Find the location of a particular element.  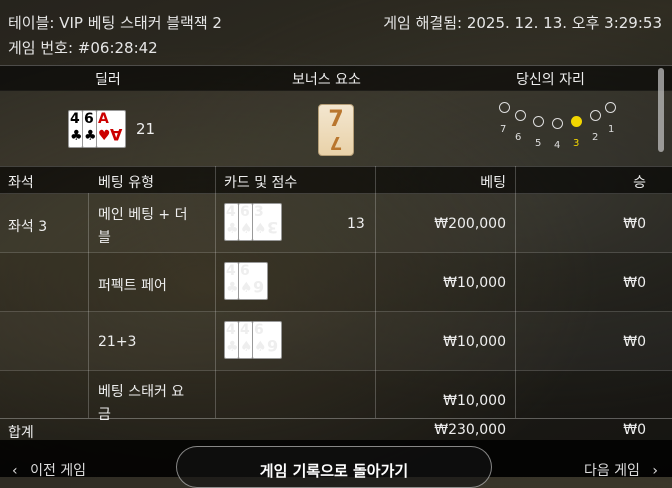

scrollbar is located at coordinates (661, 110).